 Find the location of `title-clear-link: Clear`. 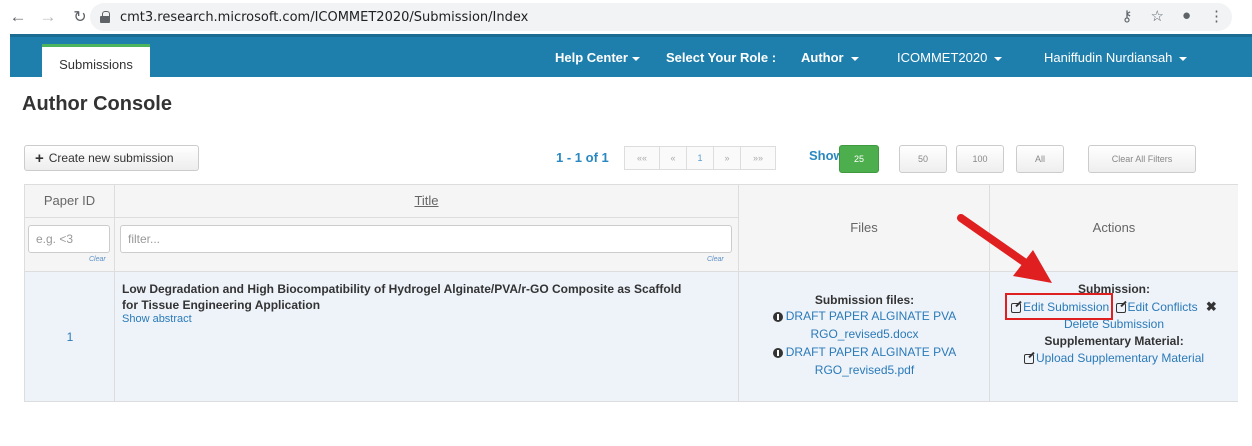

title-clear-link: Clear is located at coordinates (715, 259).